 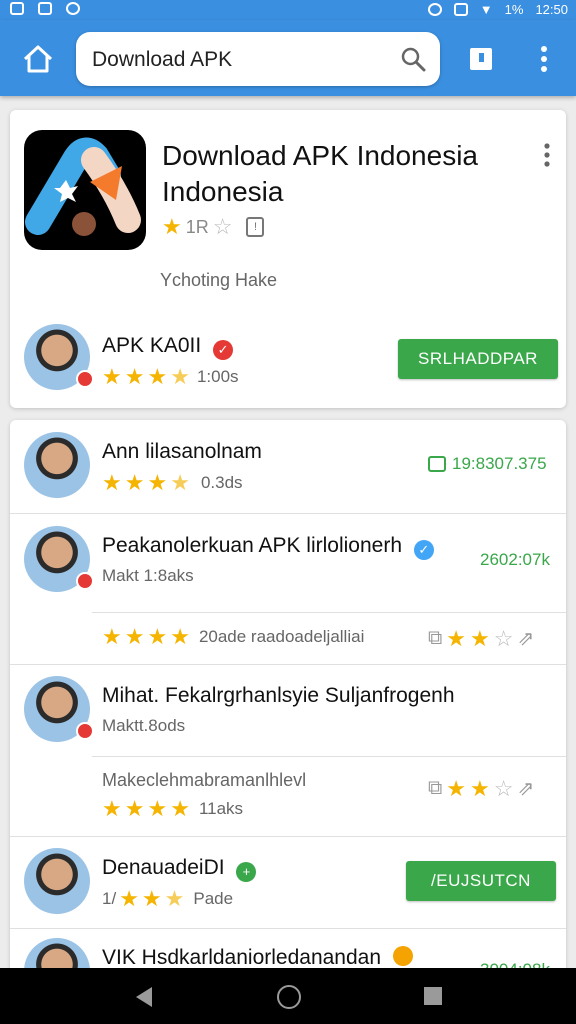 I want to click on developer-name: Ychoting Hake, so click(x=219, y=280).